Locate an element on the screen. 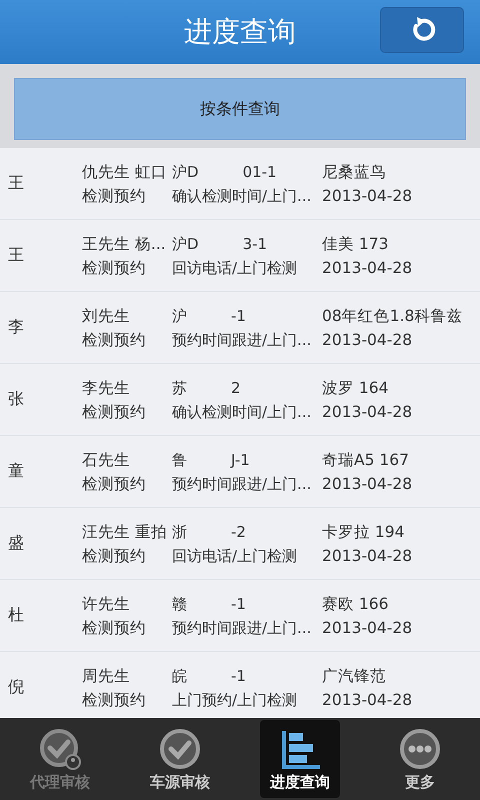 The height and width of the screenshot is (800, 480). tab: 更多 is located at coordinates (420, 759).